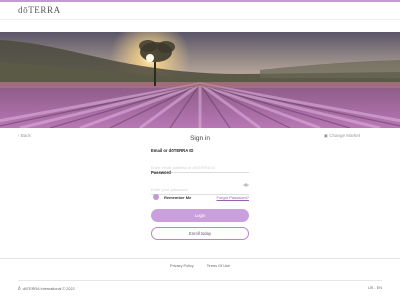 The image size is (400, 296). Describe the element at coordinates (200, 266) in the screenshot. I see `footer-links: Privacy Policy Terms Of Use` at that location.